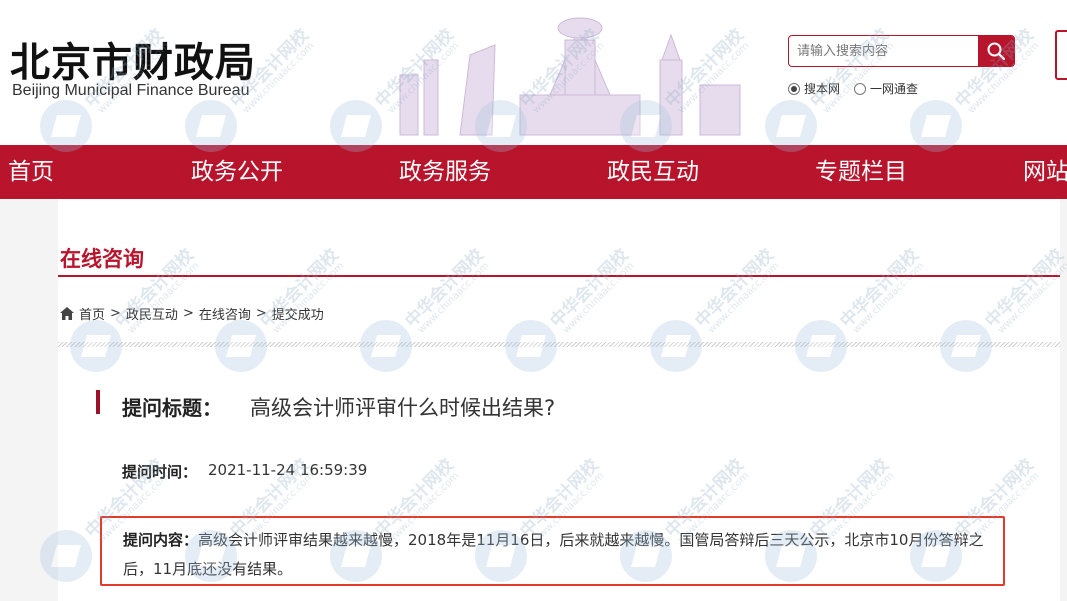 The width and height of the screenshot is (1067, 601). What do you see at coordinates (161, 540) in the screenshot?
I see `question-content-label: 提问内容：` at bounding box center [161, 540].